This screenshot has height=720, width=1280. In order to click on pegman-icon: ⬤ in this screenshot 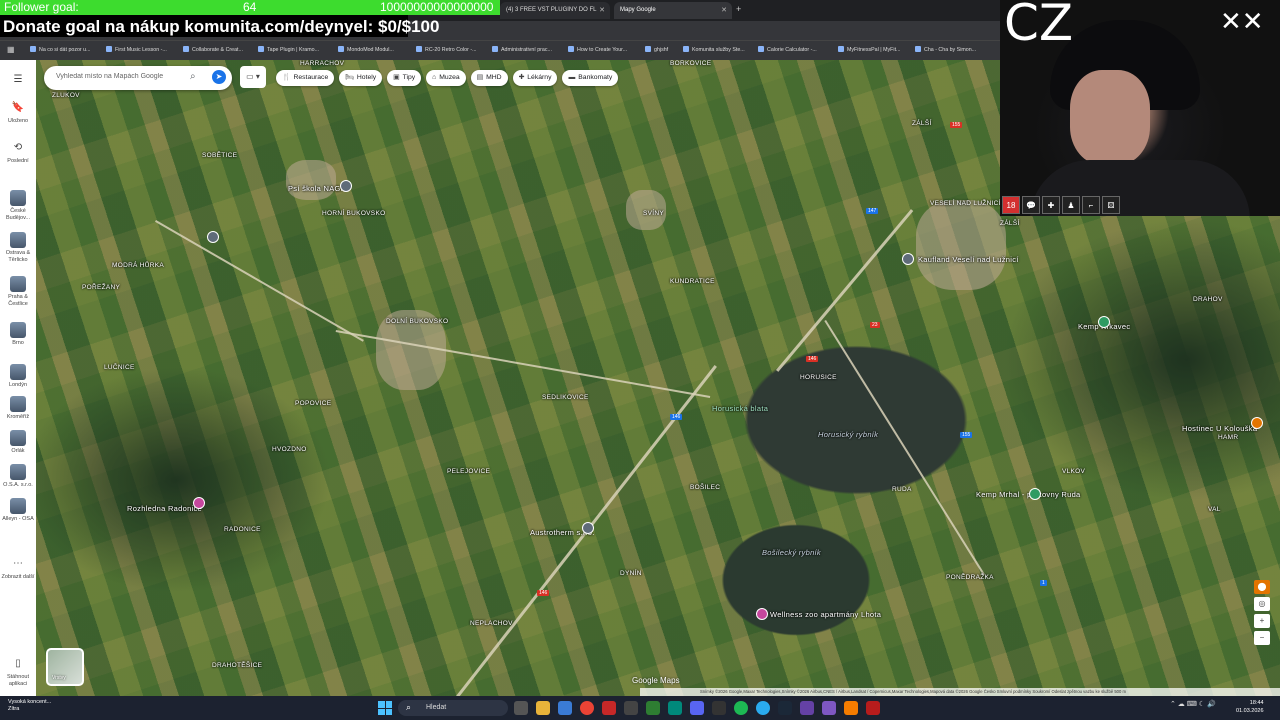, I will do `click(1262, 587)`.